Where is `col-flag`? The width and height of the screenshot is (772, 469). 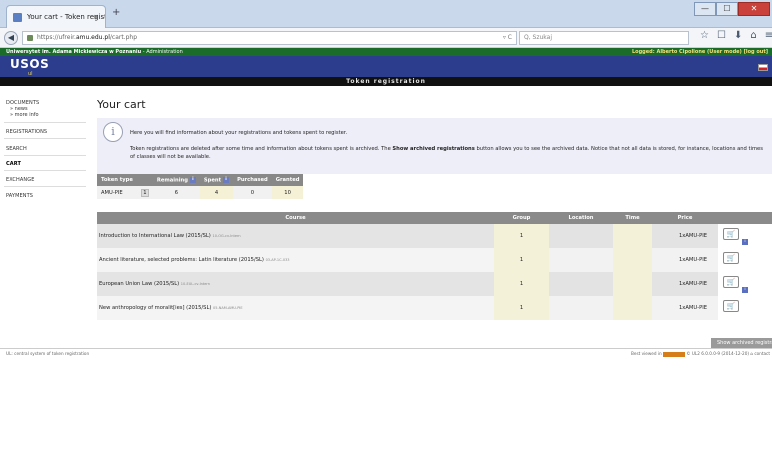
col-flag is located at coordinates (144, 180).